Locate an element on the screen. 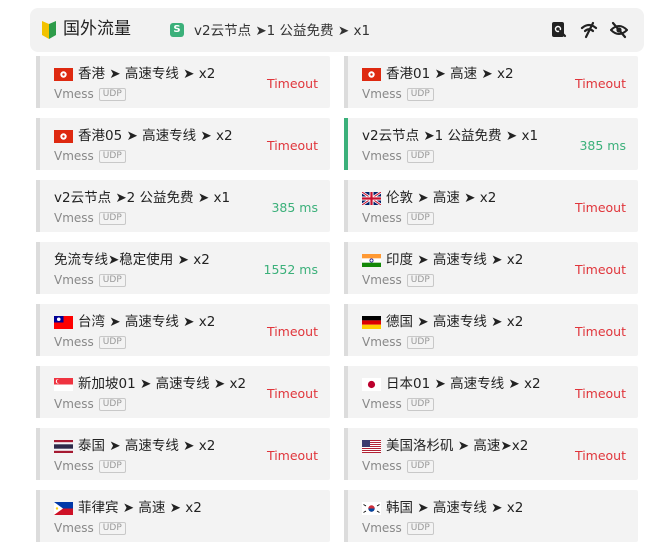 The image size is (650, 542). proxy-group-header: 国外流量 S v2云节点 ➤1 公益免费 ➤ x1 is located at coordinates (337, 30).